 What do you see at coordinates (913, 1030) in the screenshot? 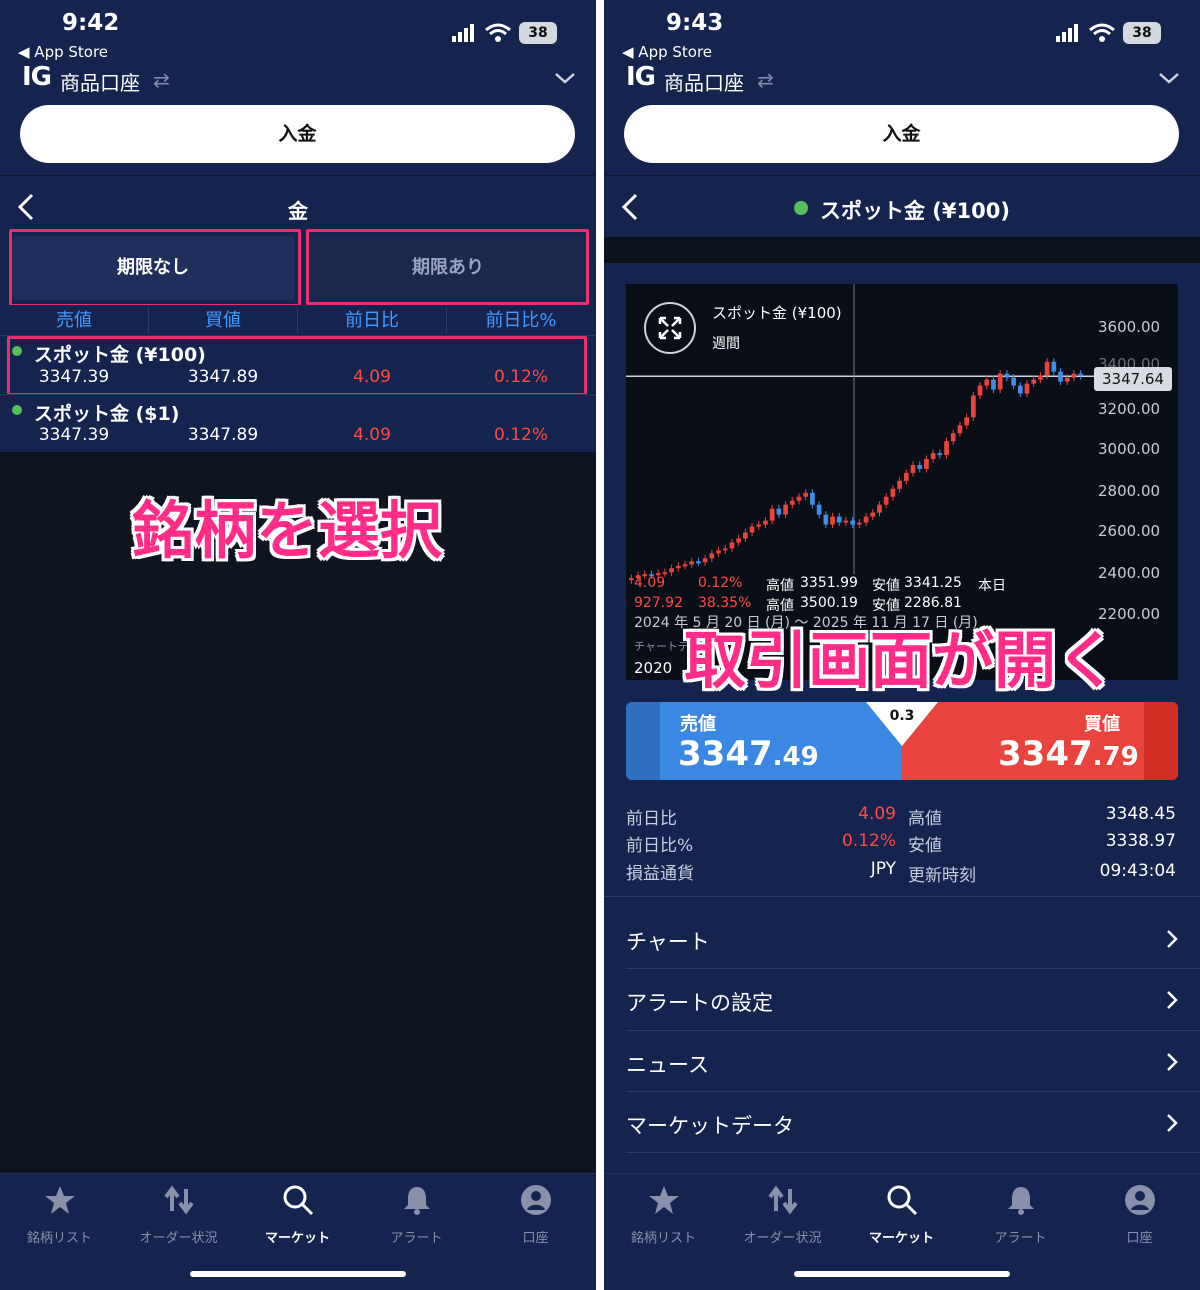
I see `divider` at bounding box center [913, 1030].